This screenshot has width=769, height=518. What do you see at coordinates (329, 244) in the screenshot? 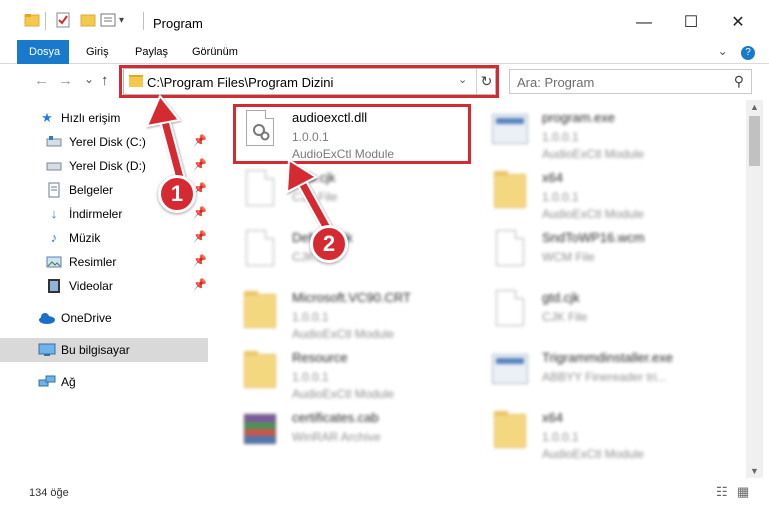
I see `step-badge-2: 2` at bounding box center [329, 244].